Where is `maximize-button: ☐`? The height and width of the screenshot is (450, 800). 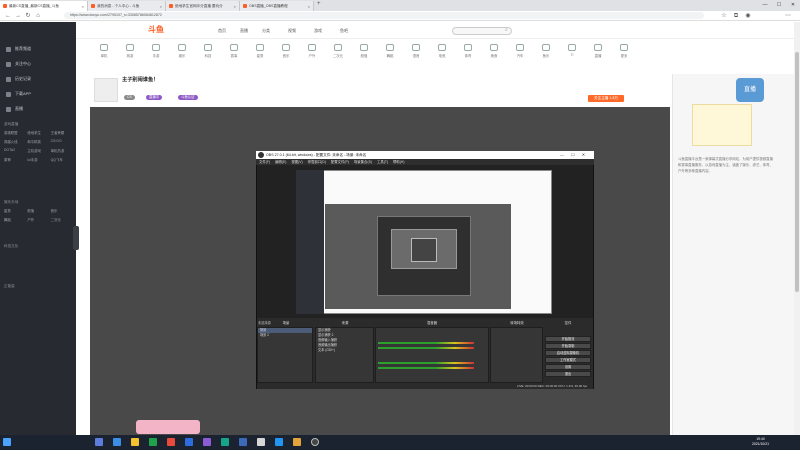 maximize-button: ☐ is located at coordinates (779, 5).